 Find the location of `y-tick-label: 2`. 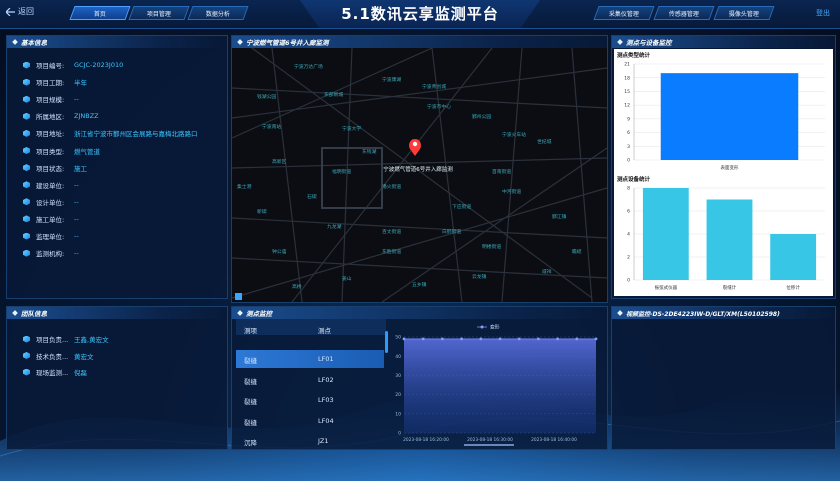

y-tick-label: 2 is located at coordinates (628, 258).